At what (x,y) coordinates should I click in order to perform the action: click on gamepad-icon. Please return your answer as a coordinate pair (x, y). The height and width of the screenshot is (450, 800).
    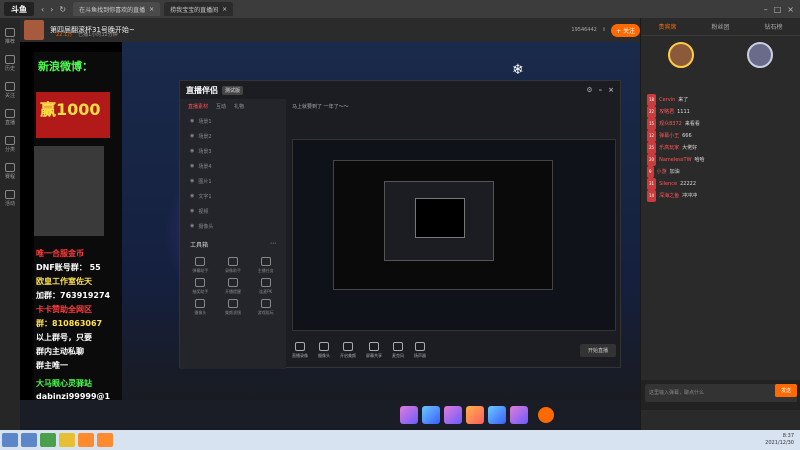
    Looking at the image, I should click on (265, 303).